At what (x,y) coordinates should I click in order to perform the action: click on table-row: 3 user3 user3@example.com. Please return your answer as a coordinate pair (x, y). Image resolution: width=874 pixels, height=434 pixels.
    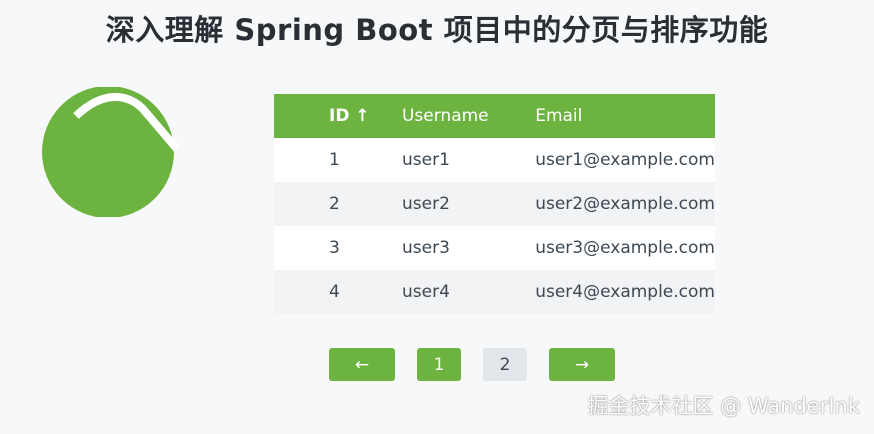
    Looking at the image, I should click on (494, 248).